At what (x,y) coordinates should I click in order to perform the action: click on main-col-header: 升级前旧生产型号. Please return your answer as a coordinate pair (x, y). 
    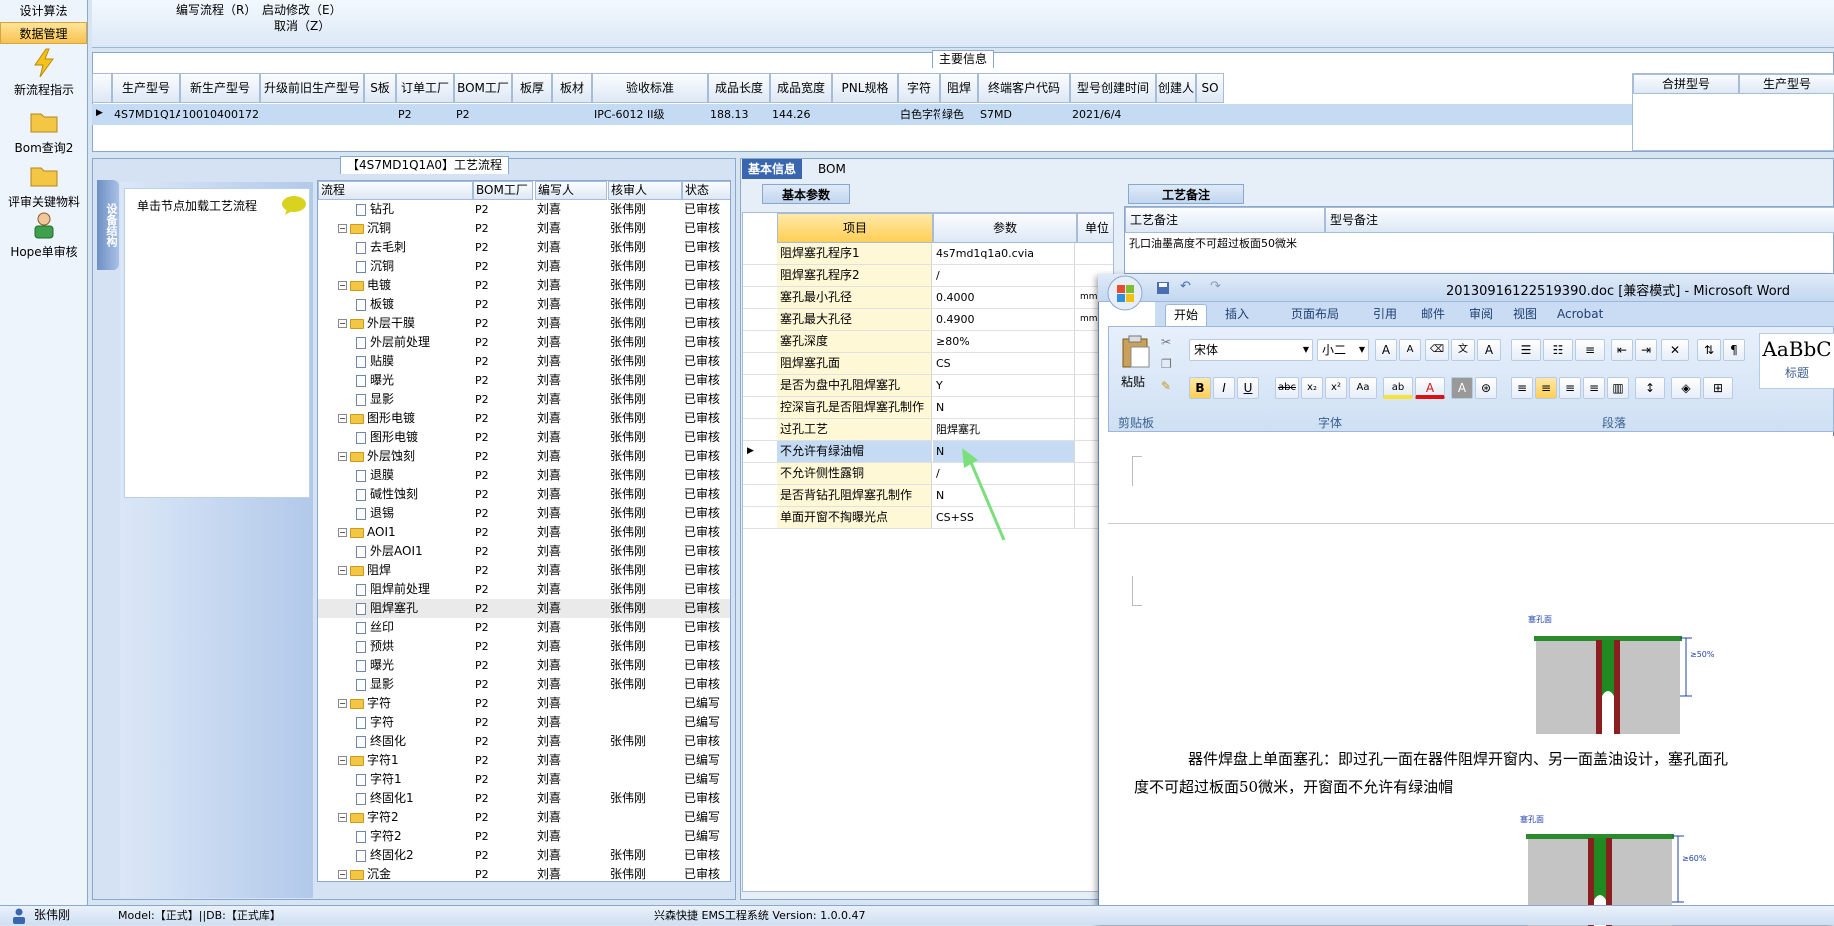
    Looking at the image, I should click on (312, 88).